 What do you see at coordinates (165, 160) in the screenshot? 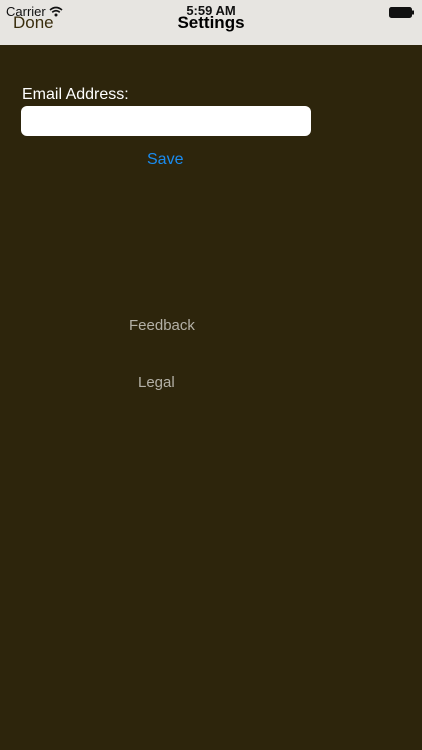
I see `save-button: Save` at bounding box center [165, 160].